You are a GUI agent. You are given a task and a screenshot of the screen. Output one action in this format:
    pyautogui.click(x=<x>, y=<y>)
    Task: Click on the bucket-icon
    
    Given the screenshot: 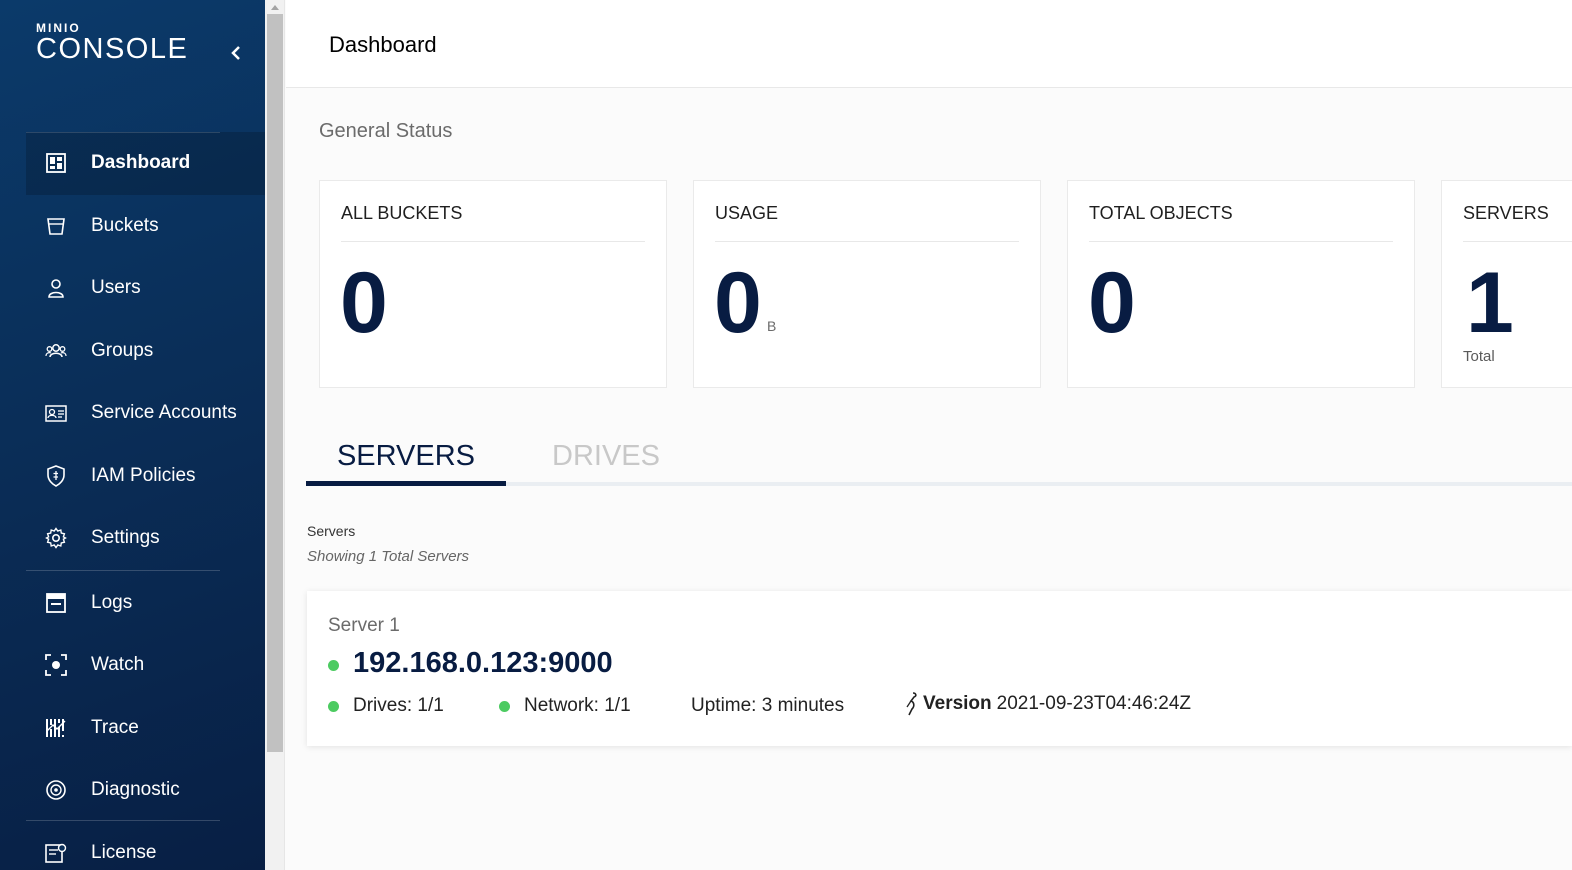 What is the action you would take?
    pyautogui.click(x=56, y=226)
    